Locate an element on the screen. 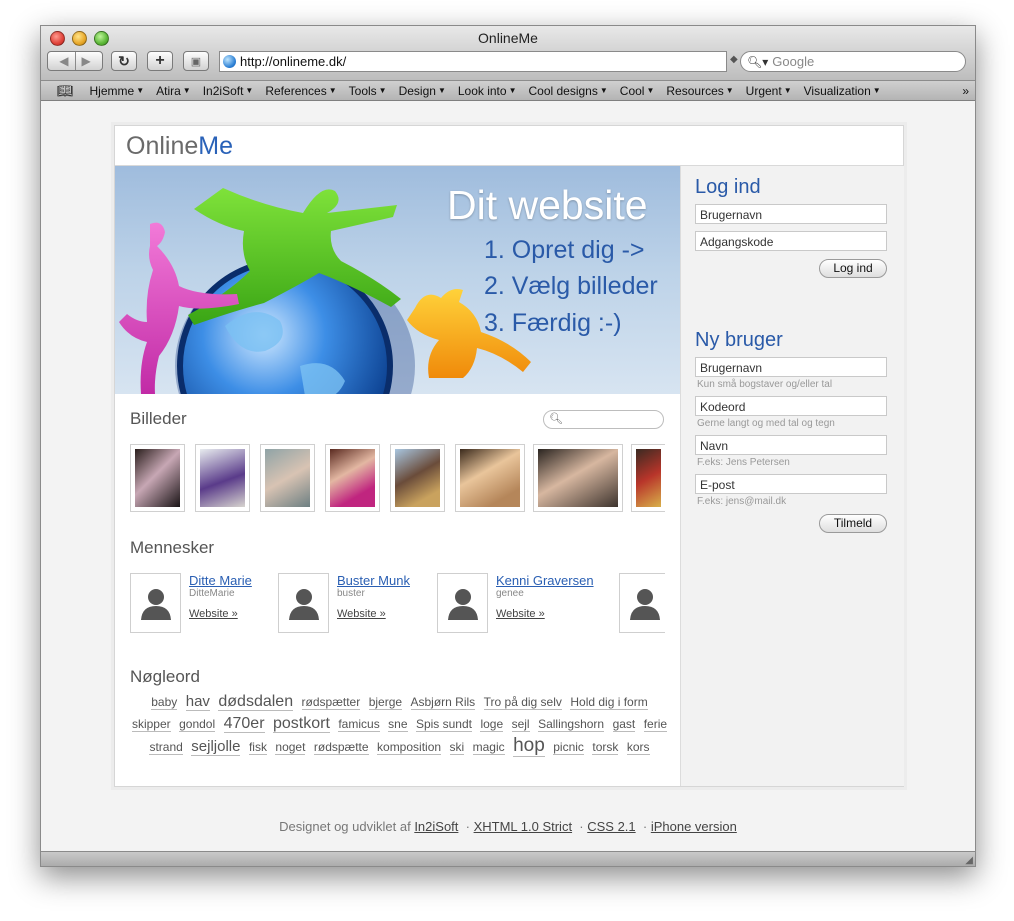 The height and width of the screenshot is (921, 1014). keyword-tag: hav is located at coordinates (197, 702).